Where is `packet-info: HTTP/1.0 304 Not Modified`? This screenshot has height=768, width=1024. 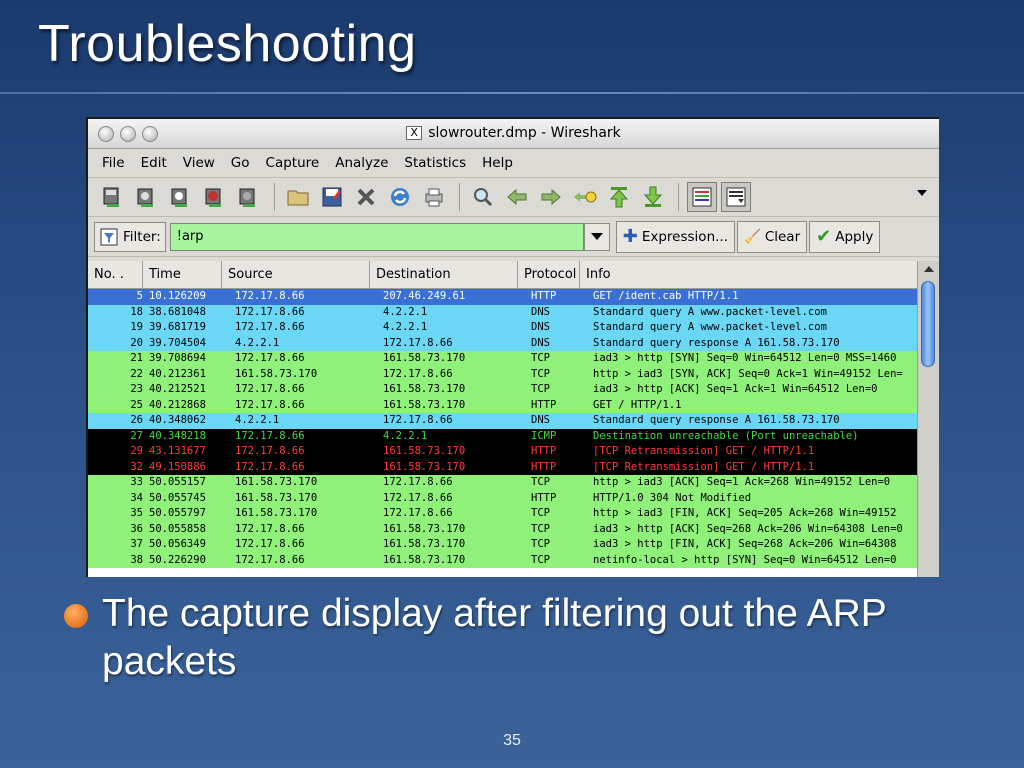
packet-info: HTTP/1.0 304 Not Modified is located at coordinates (672, 497).